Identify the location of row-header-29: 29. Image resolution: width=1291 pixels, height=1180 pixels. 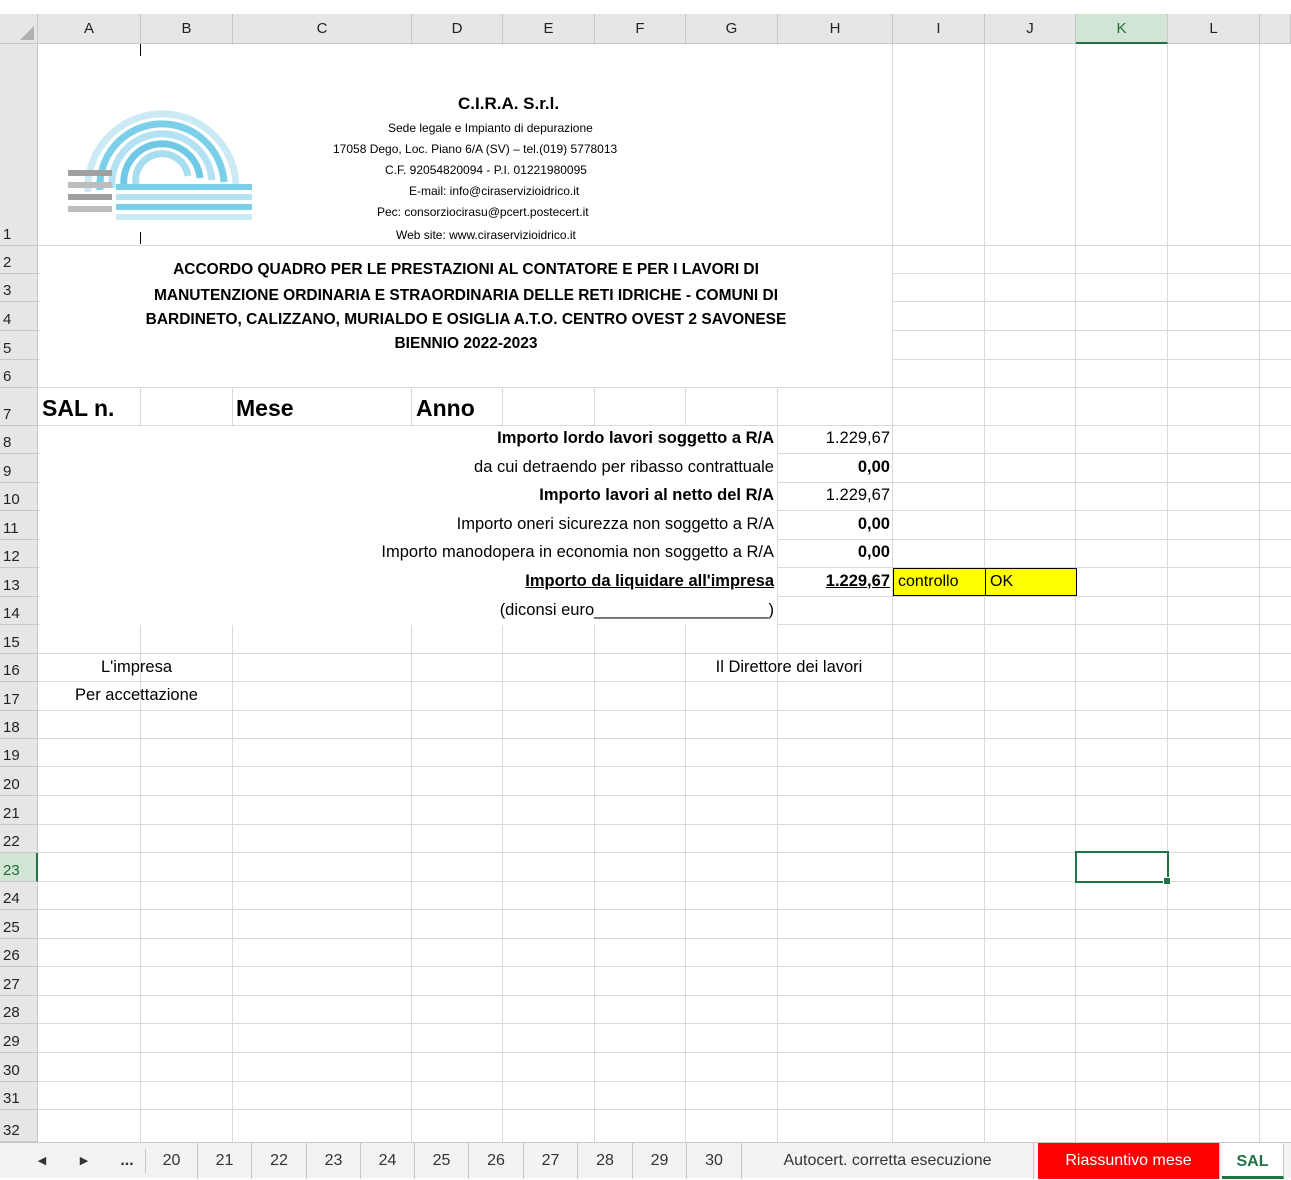
(19, 1038).